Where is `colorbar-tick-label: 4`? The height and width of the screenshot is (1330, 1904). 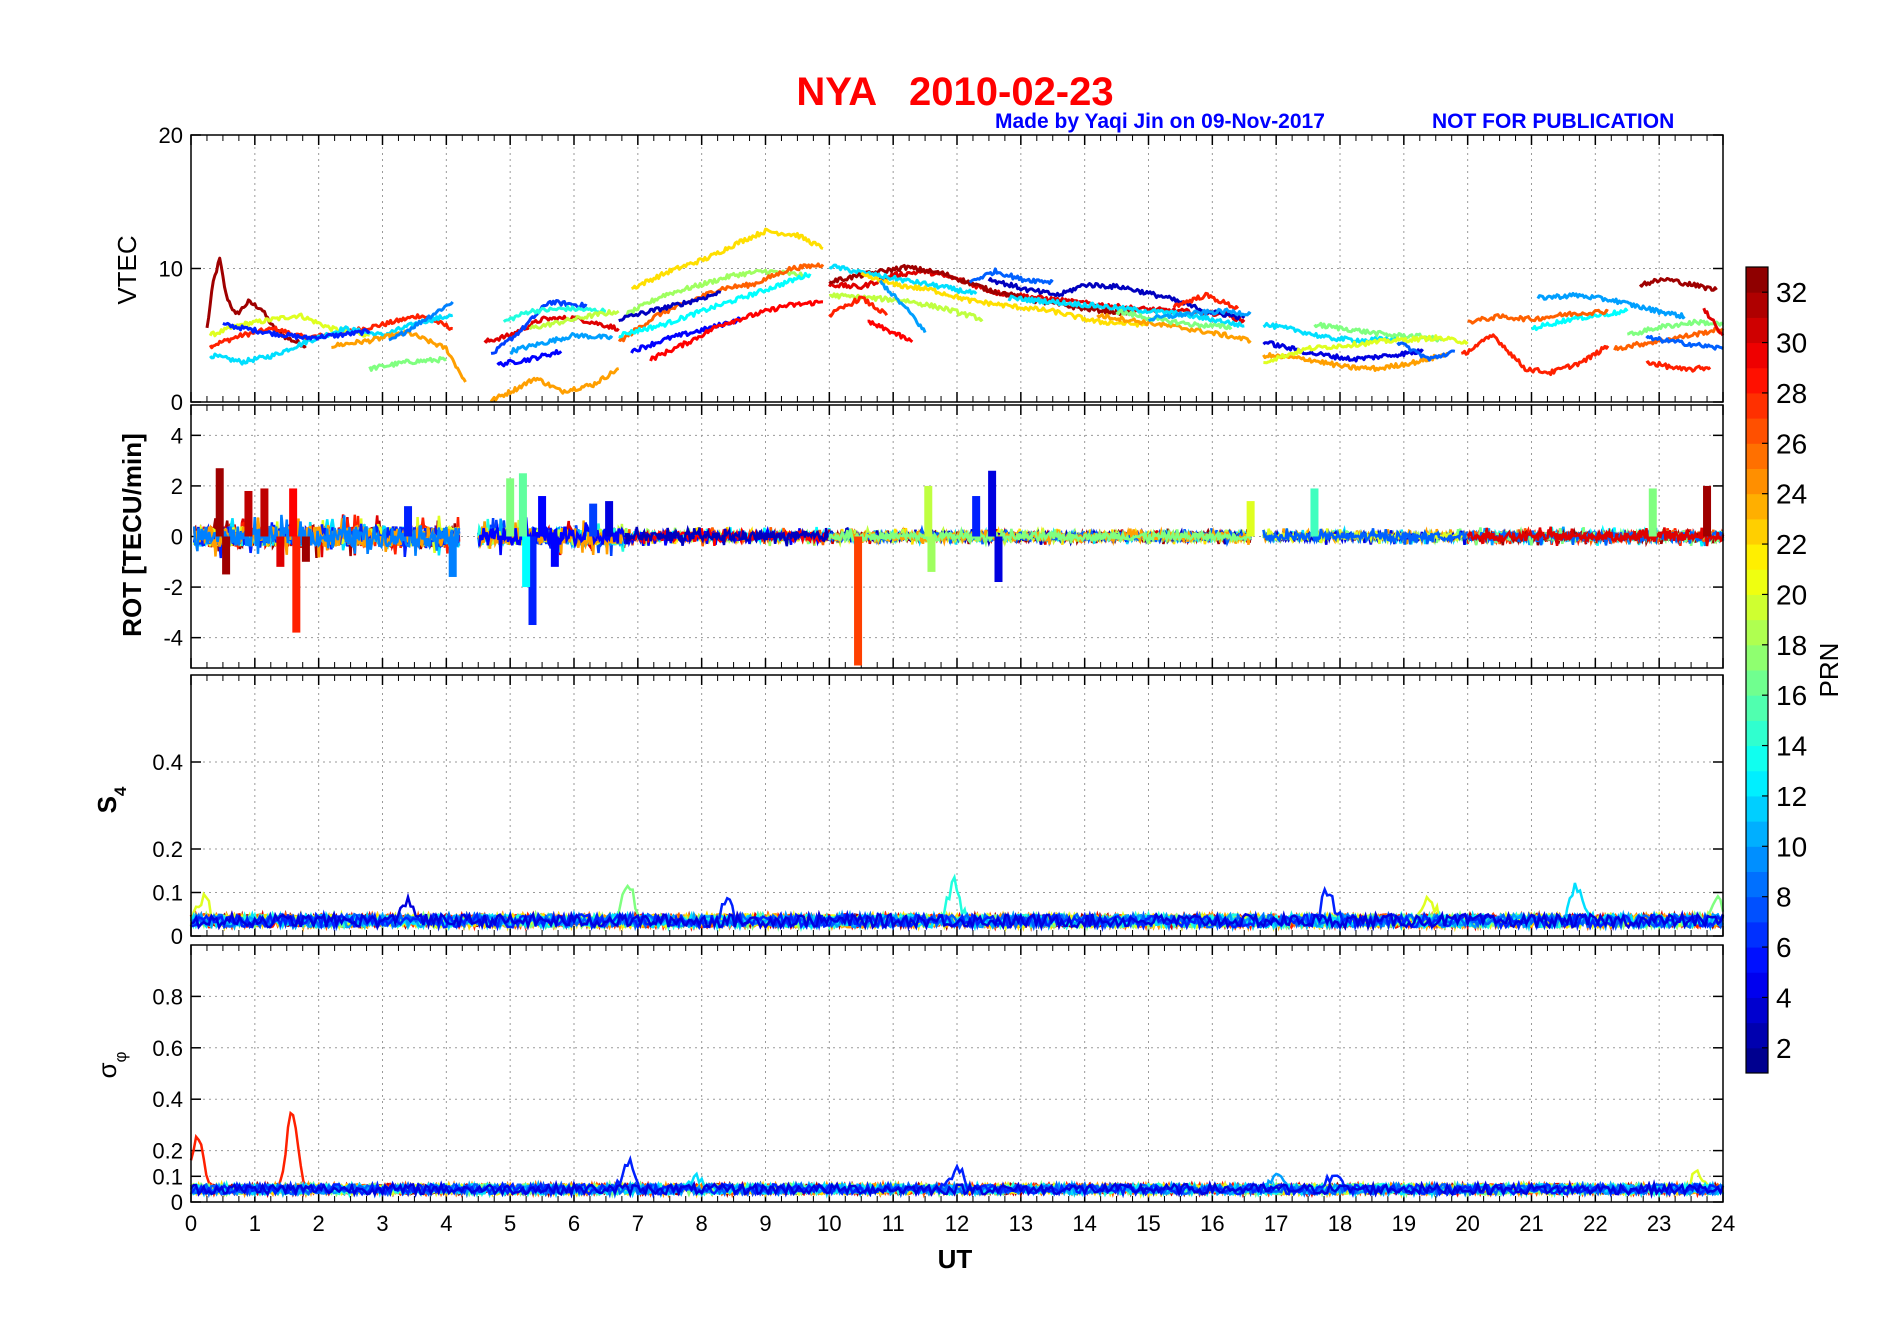 colorbar-tick-label: 4 is located at coordinates (1784, 997).